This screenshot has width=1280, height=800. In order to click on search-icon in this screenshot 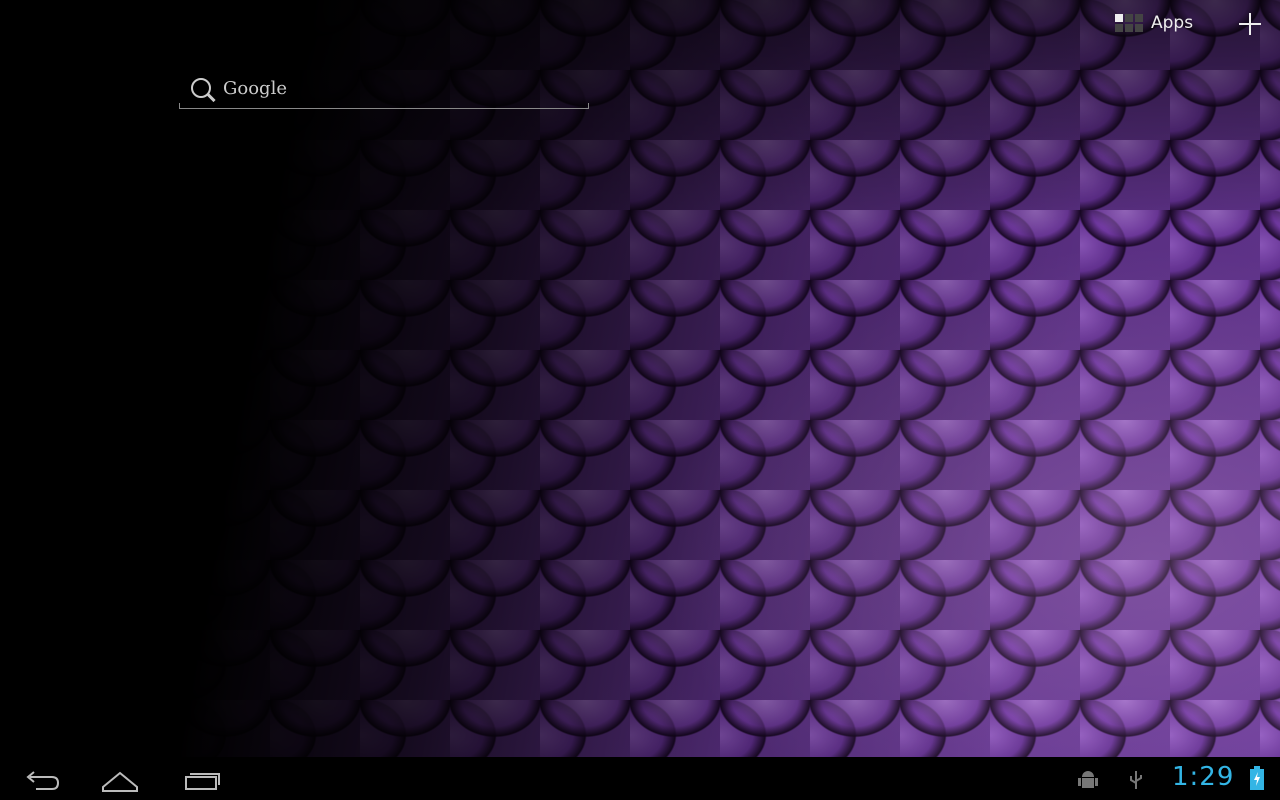, I will do `click(201, 88)`.